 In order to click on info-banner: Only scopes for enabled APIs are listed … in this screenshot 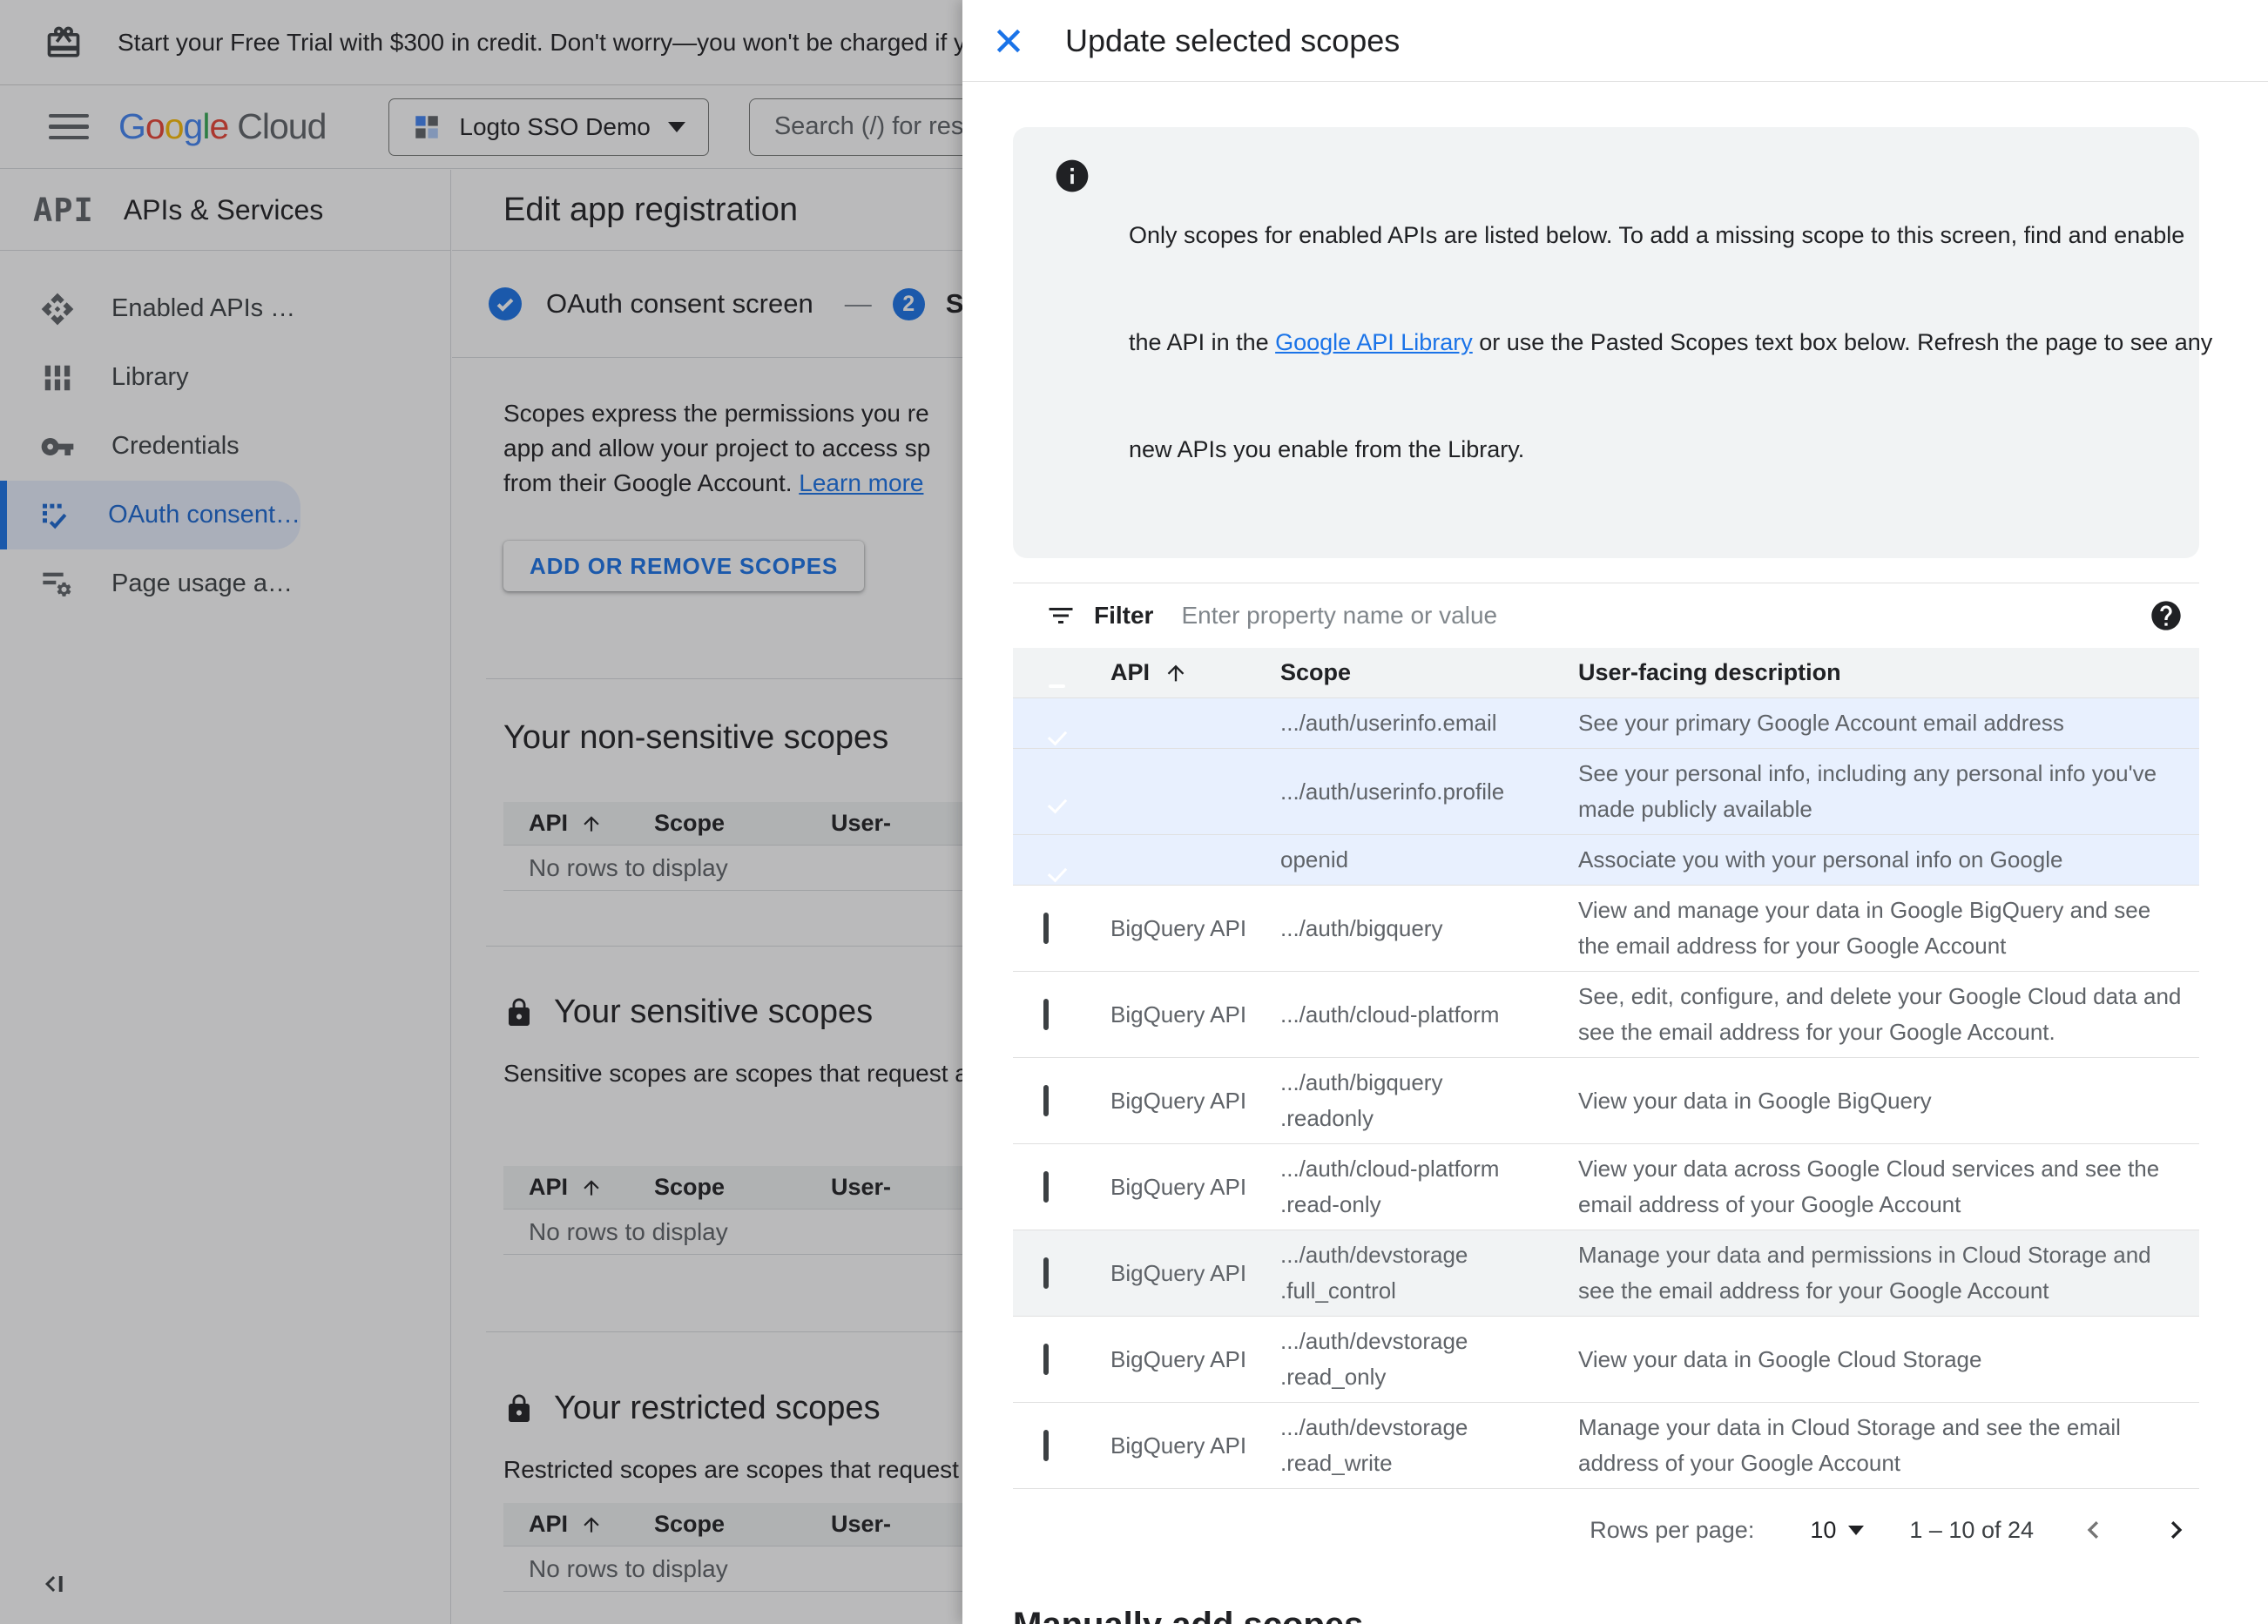, I will do `click(1612, 343)`.